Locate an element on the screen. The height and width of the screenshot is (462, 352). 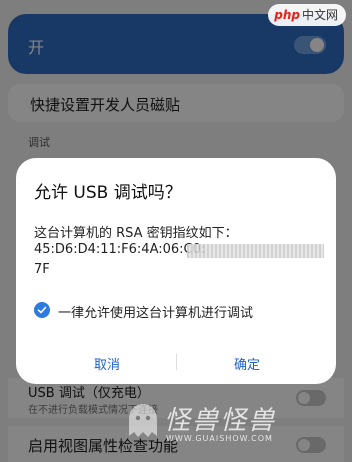
guaishow-url-text: WWW.GUAISHOW.COM is located at coordinates (219, 438).